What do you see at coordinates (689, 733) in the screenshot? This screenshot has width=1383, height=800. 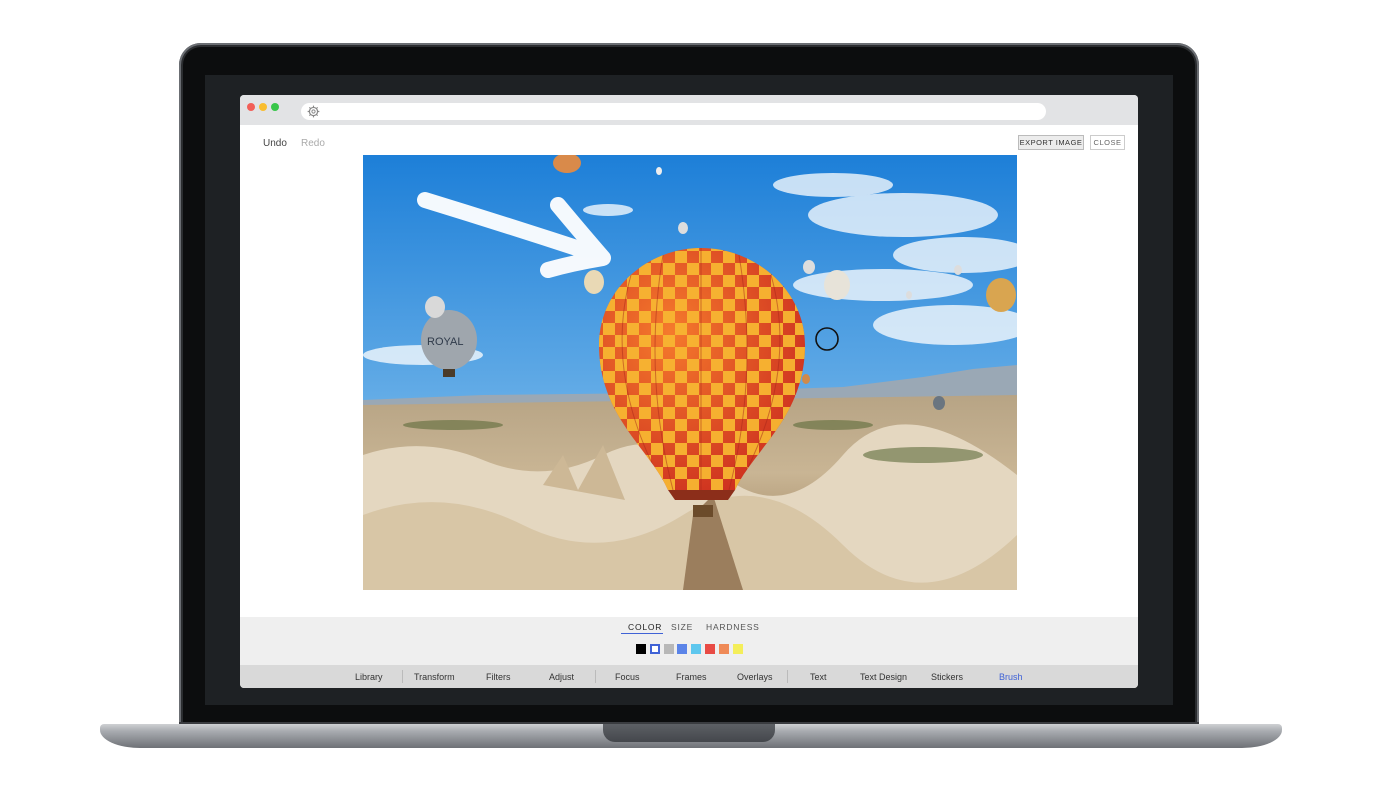 I see `laptop-notch` at bounding box center [689, 733].